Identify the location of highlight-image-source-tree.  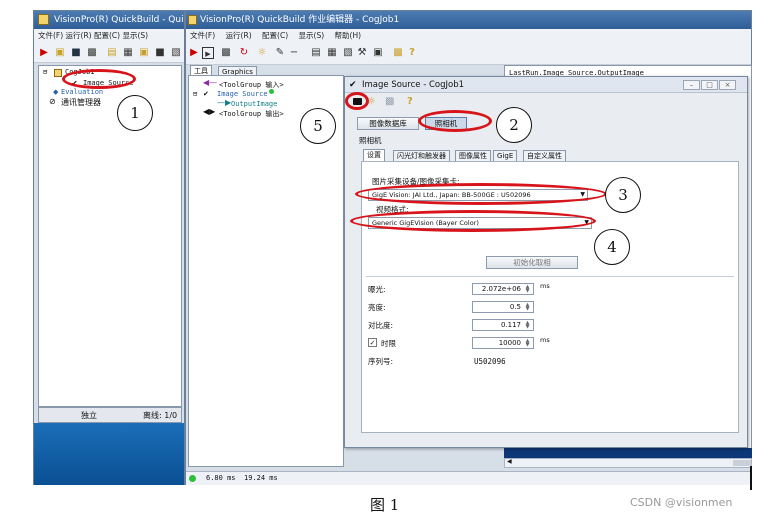
(99, 79).